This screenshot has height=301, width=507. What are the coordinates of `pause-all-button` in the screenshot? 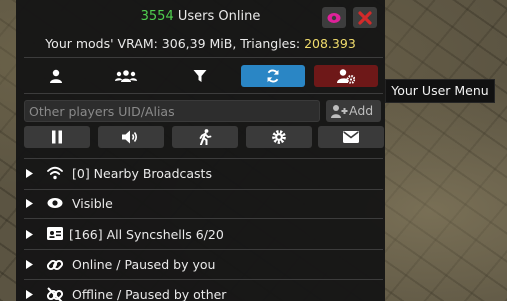 It's located at (57, 137).